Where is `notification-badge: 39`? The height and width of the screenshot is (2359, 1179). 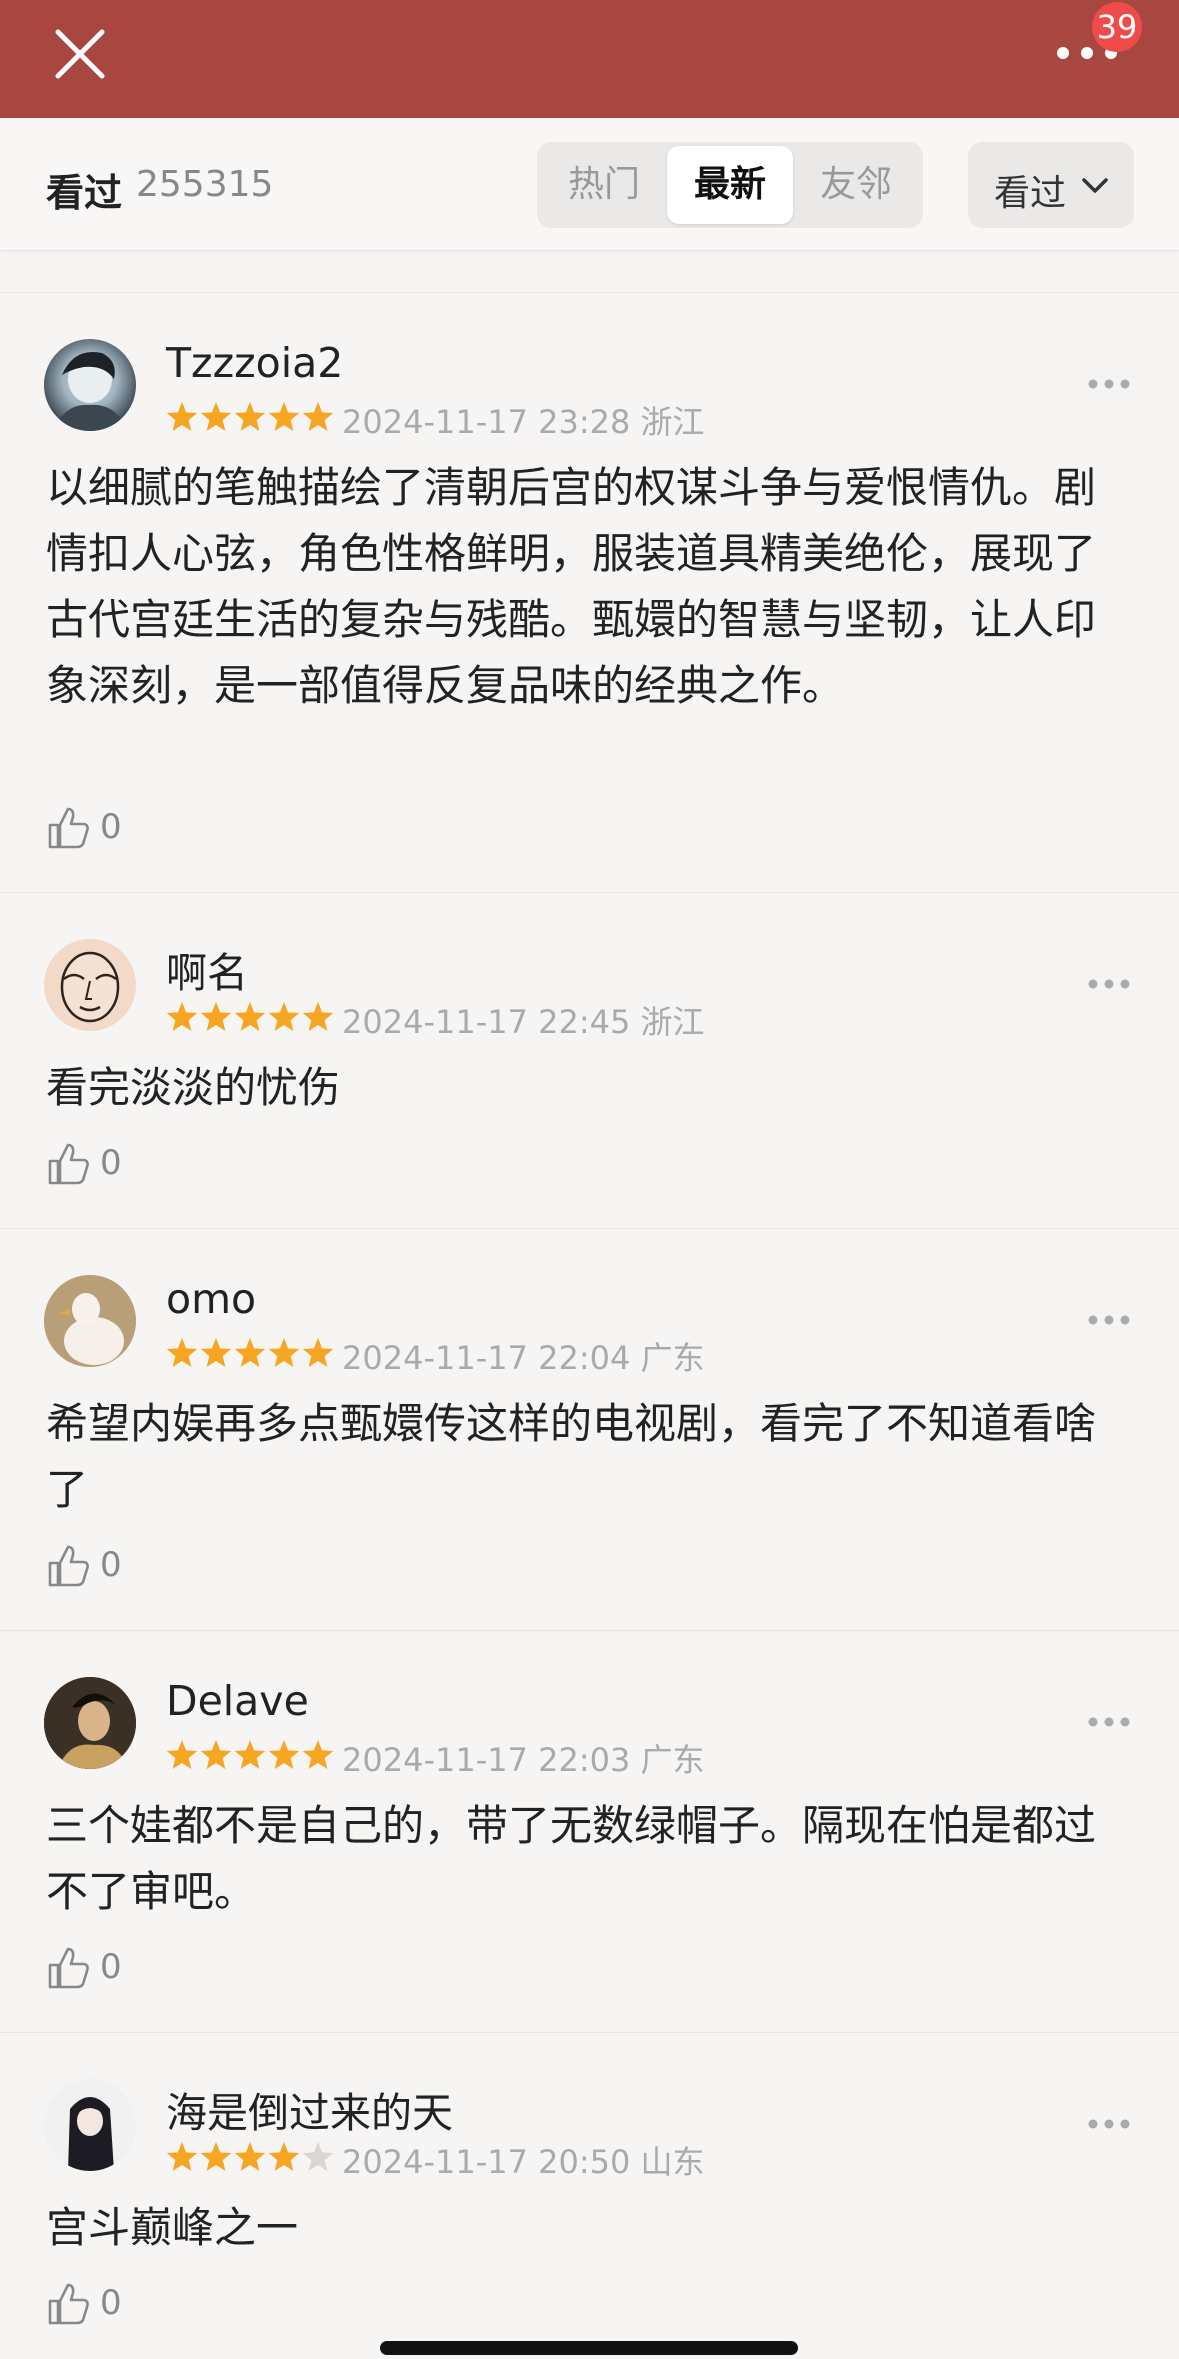
notification-badge: 39 is located at coordinates (1117, 27).